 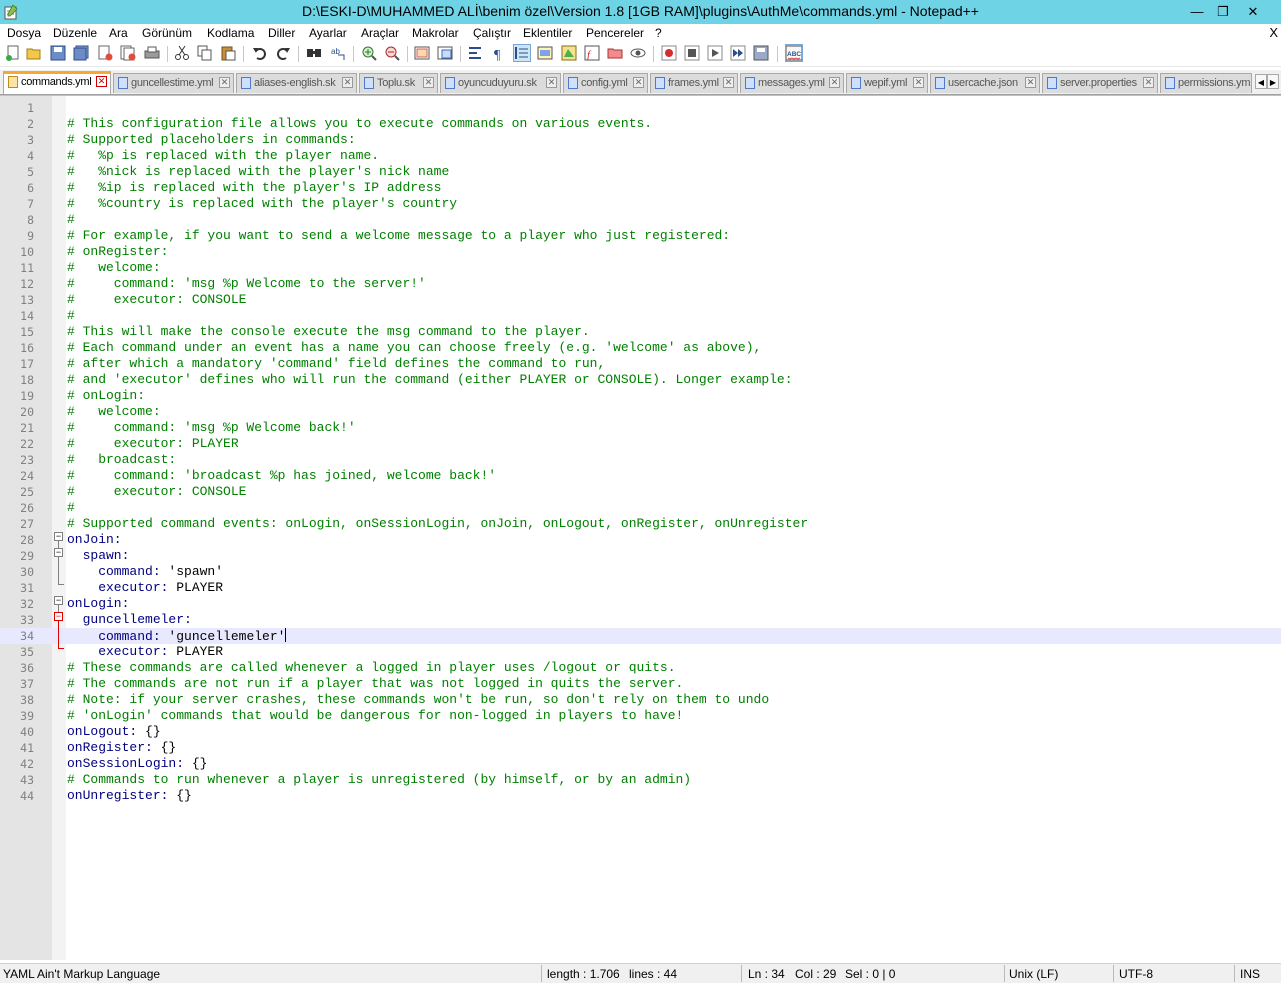 I want to click on code-text: onRegister: {}, so click(x=121, y=748).